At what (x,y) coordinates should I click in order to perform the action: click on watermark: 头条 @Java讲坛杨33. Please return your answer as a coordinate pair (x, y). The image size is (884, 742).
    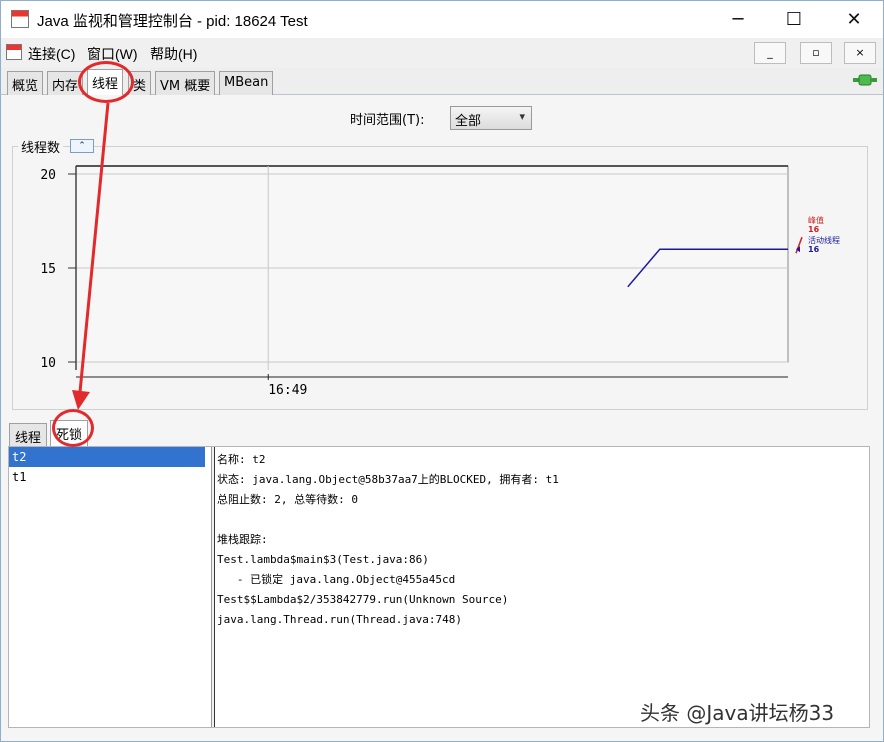
    Looking at the image, I should click on (737, 713).